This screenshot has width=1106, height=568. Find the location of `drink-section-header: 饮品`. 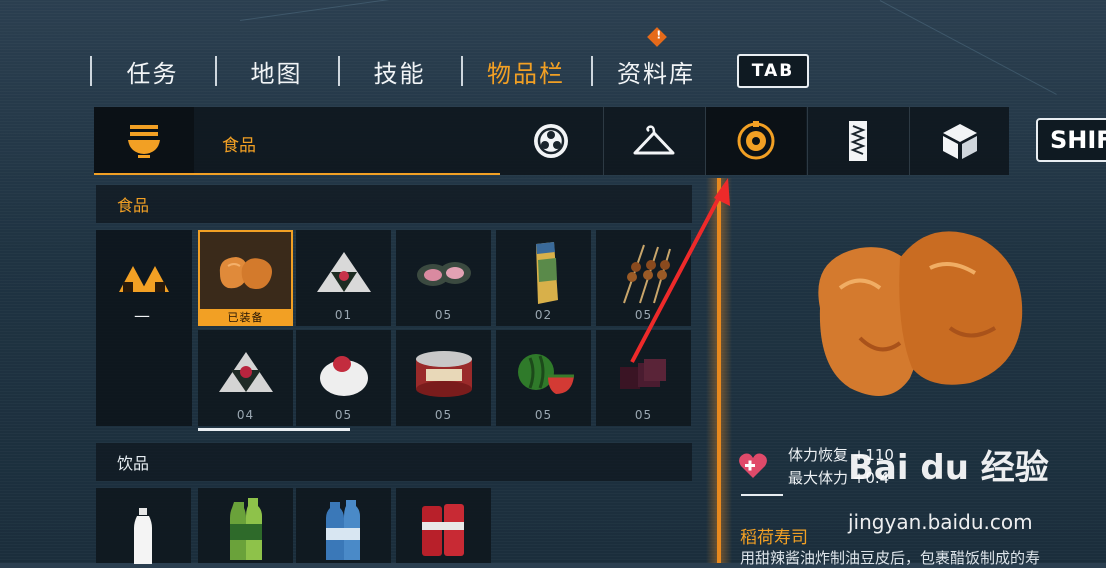

drink-section-header: 饮品 is located at coordinates (394, 462).